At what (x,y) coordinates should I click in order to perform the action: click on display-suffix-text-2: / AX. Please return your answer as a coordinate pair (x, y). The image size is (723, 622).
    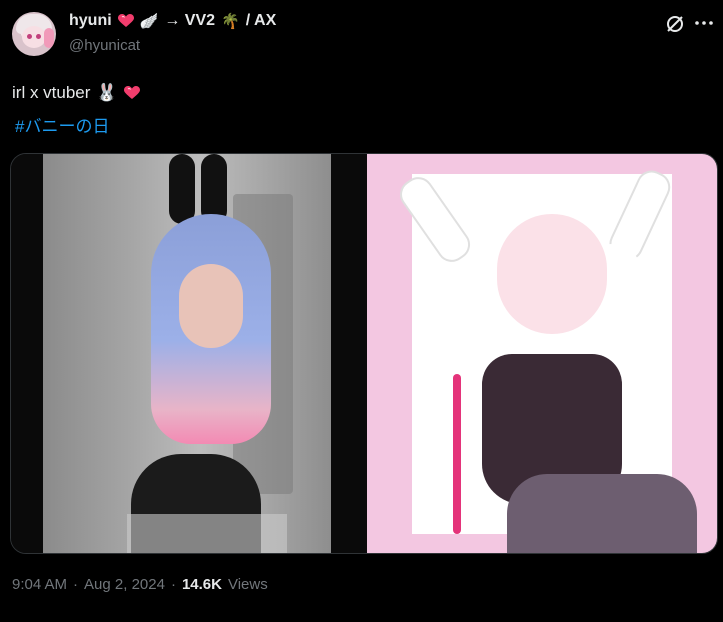
    Looking at the image, I should click on (261, 20).